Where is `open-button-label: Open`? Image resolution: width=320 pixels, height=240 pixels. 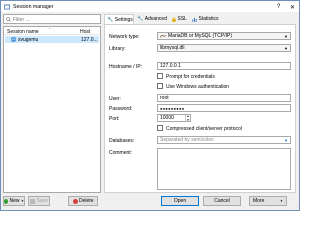
open-button-label: Open is located at coordinates (180, 201).